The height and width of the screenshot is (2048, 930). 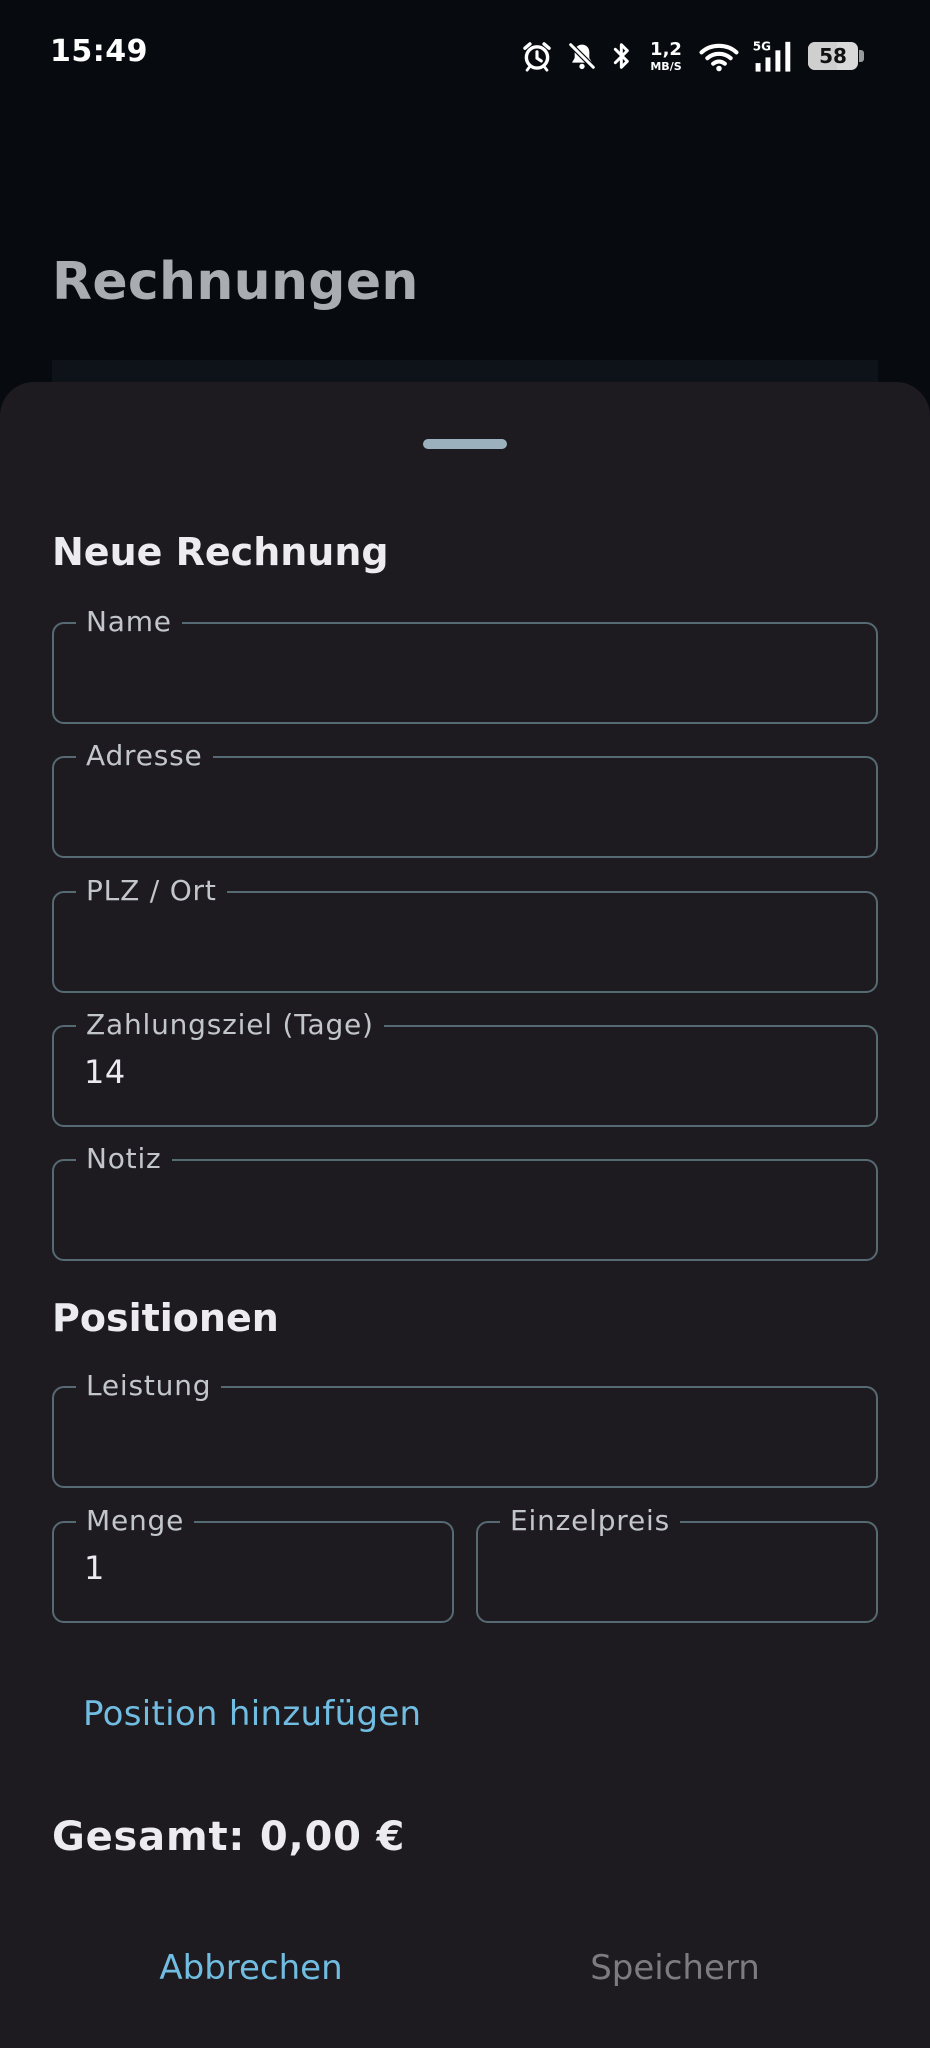 I want to click on alarm-icon, so click(x=537, y=56).